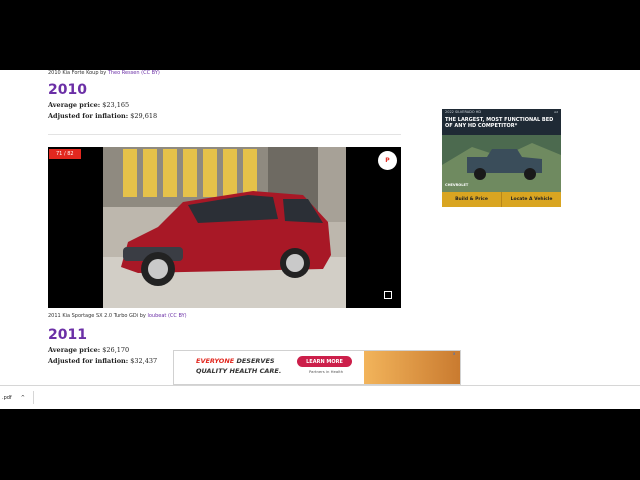 The image size is (640, 480). Describe the element at coordinates (116, 105) in the screenshot. I see `average-price-value: $23,165` at that location.